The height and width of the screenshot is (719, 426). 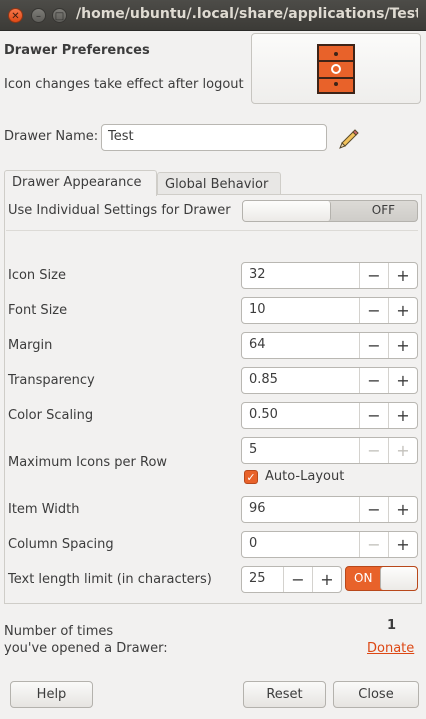 I want to click on icon-size-spinner: 32 − +, so click(x=329, y=275).